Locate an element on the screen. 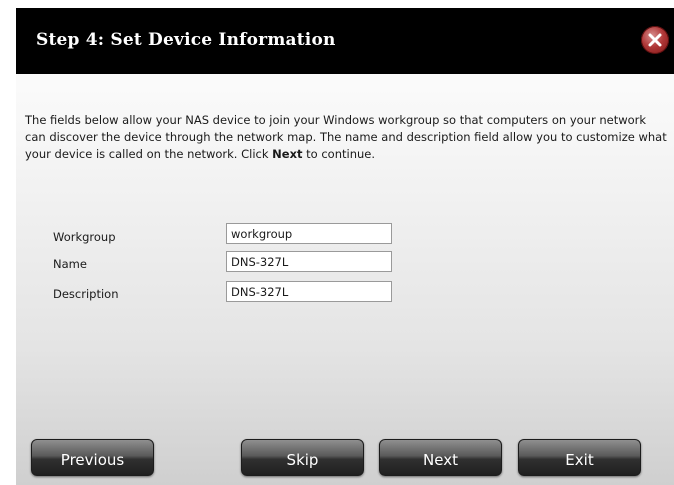 The height and width of the screenshot is (485, 674). previous-button: Previous is located at coordinates (92, 457).